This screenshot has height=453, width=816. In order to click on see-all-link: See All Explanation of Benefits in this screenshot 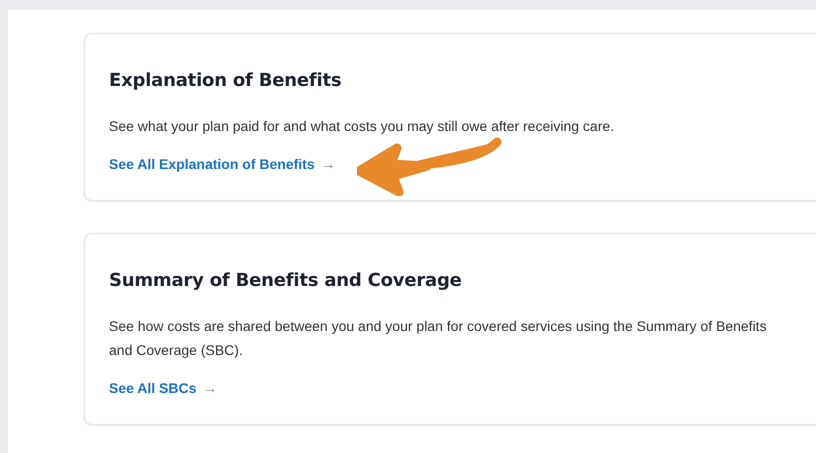, I will do `click(212, 165)`.